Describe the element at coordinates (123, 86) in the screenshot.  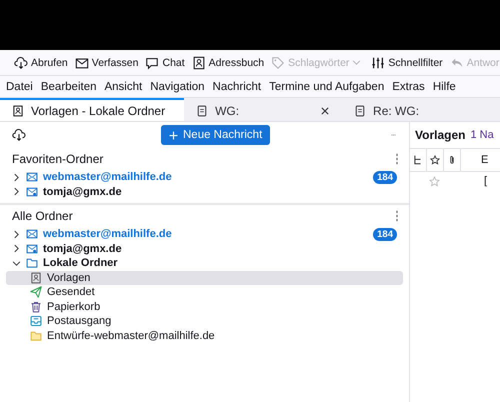
I see `menu-item: Ansicht` at that location.